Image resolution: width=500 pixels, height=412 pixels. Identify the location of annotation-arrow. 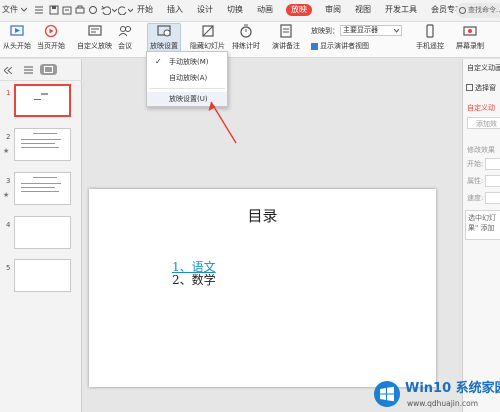
(222, 122).